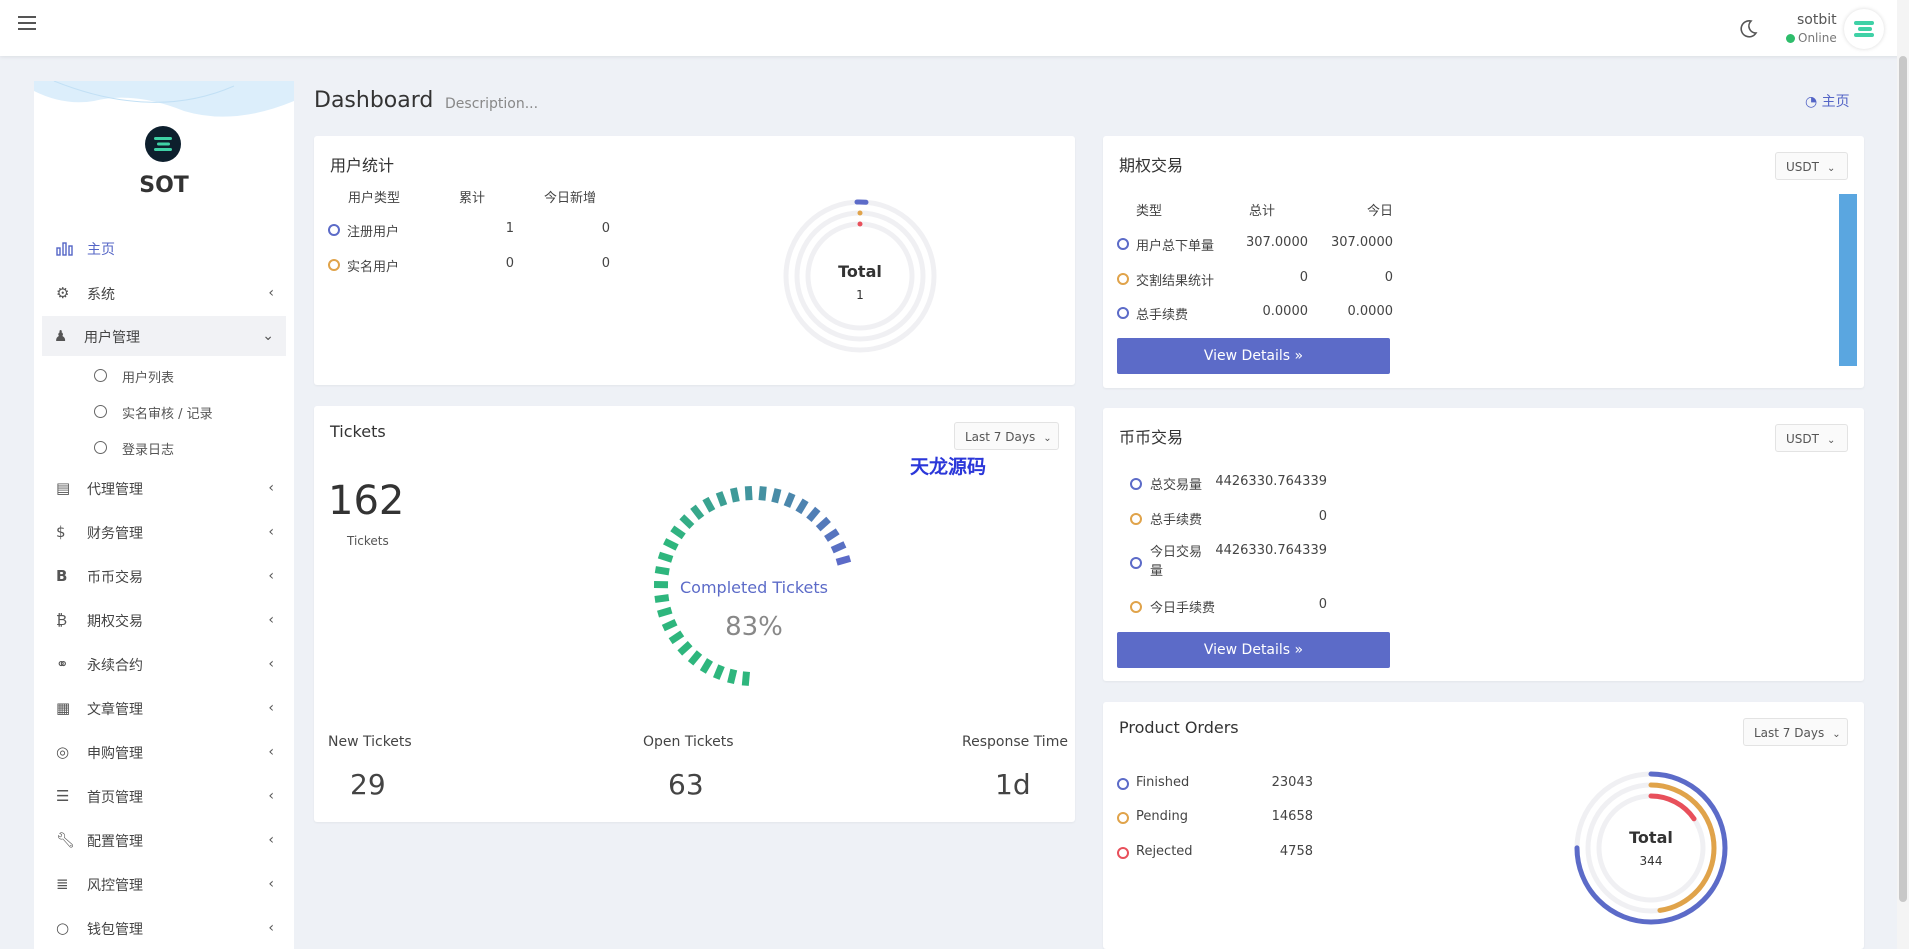 The height and width of the screenshot is (949, 1909). What do you see at coordinates (164, 336) in the screenshot?
I see `sidebar-item-user-management: ♟ 用户管理 ⌄` at bounding box center [164, 336].